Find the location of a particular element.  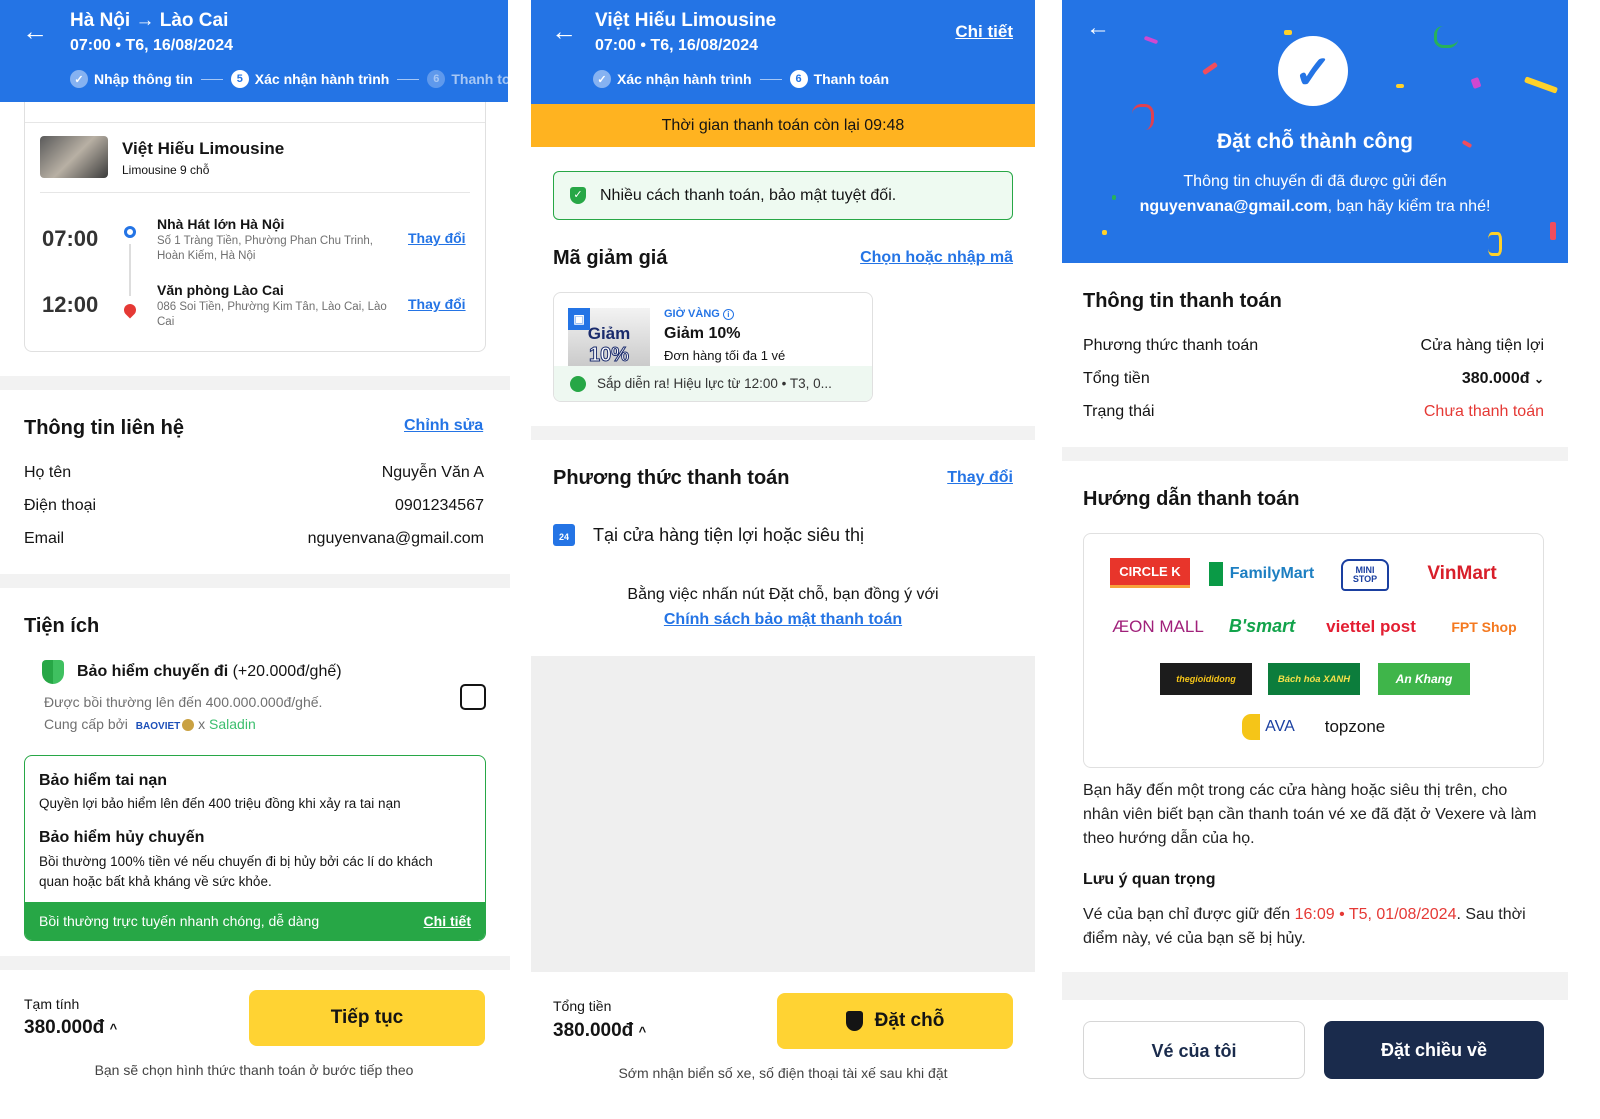

logo-an-khang: An Khang is located at coordinates (1424, 679).